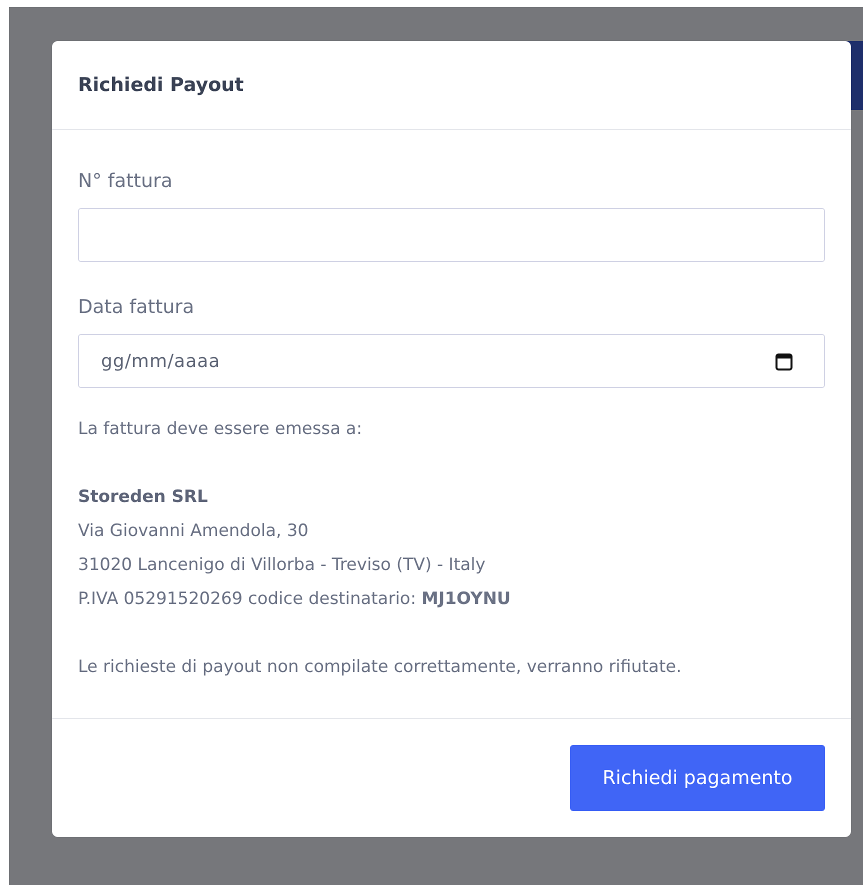  I want to click on address-line: Via Giovanni Amendola, 30, so click(194, 531).